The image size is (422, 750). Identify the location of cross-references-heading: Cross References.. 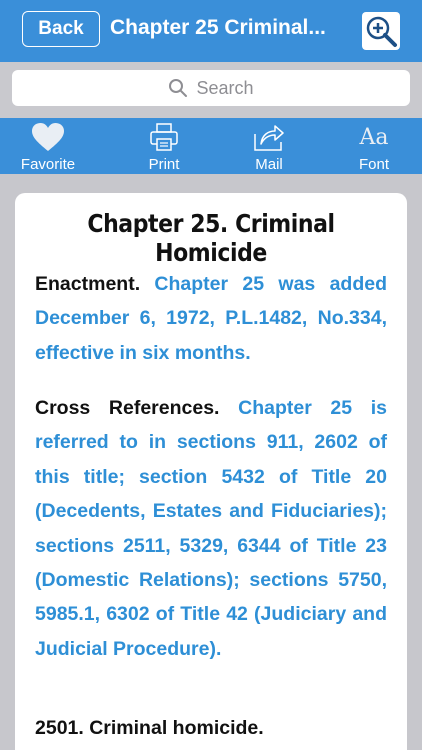
(127, 408).